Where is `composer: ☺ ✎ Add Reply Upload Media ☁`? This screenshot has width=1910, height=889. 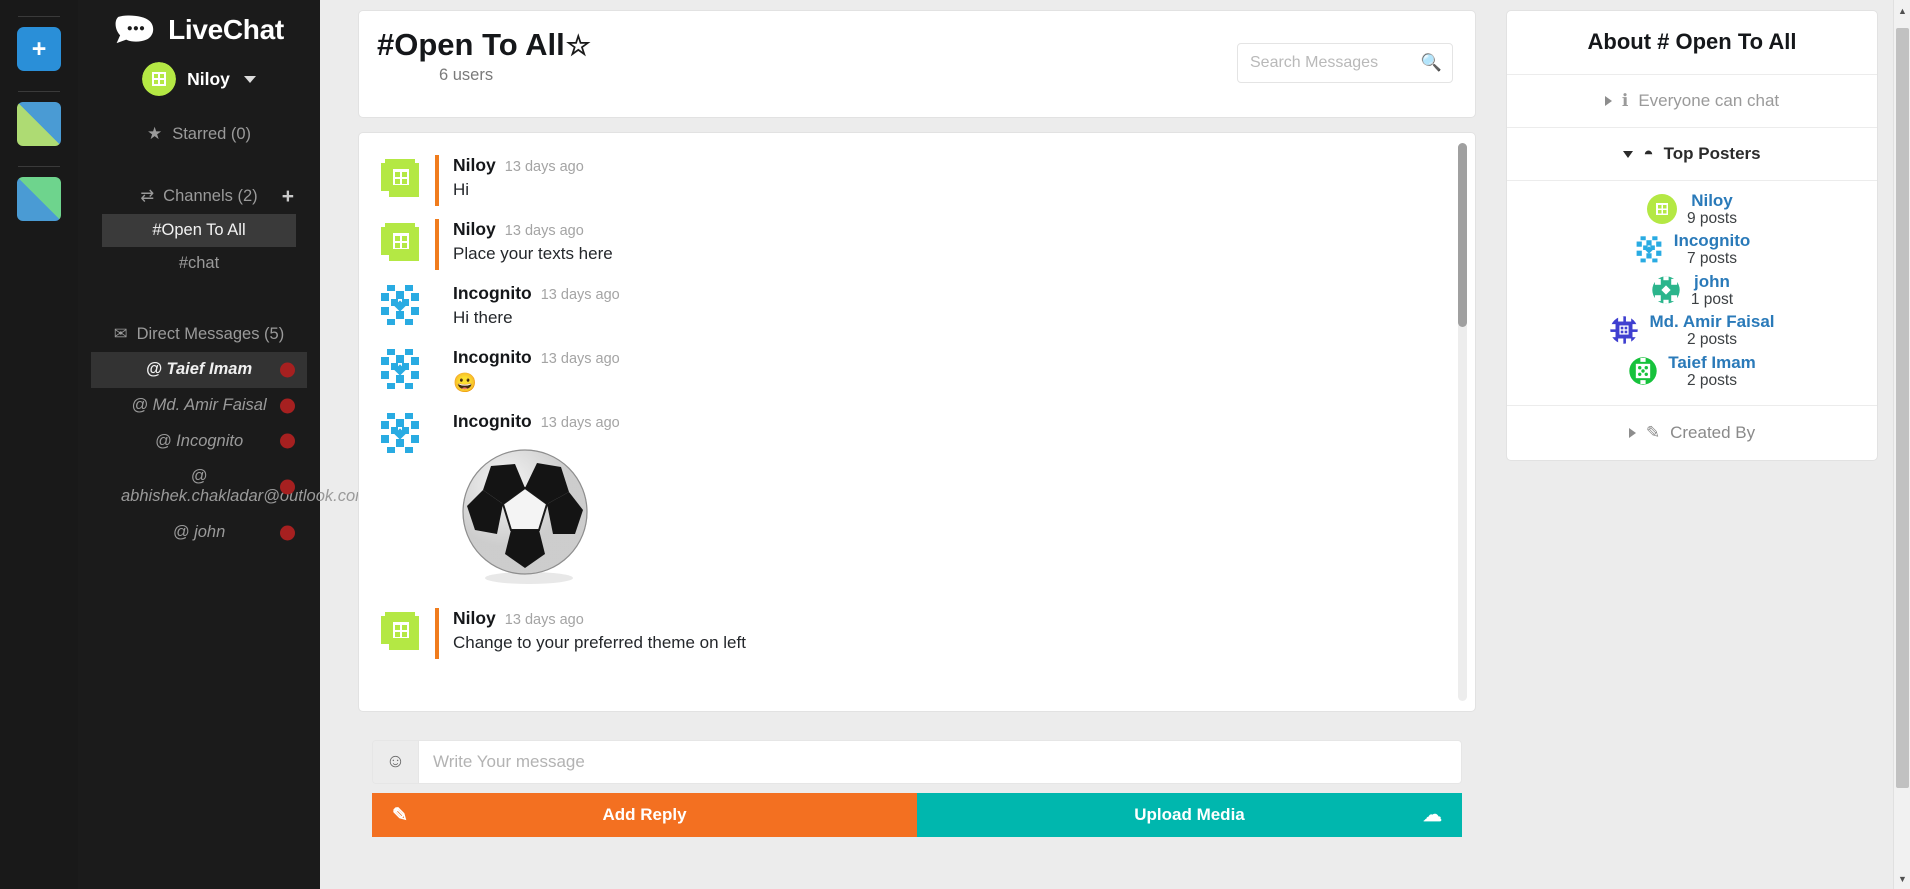
composer: ☺ ✎ Add Reply Upload Media ☁ is located at coordinates (917, 781).